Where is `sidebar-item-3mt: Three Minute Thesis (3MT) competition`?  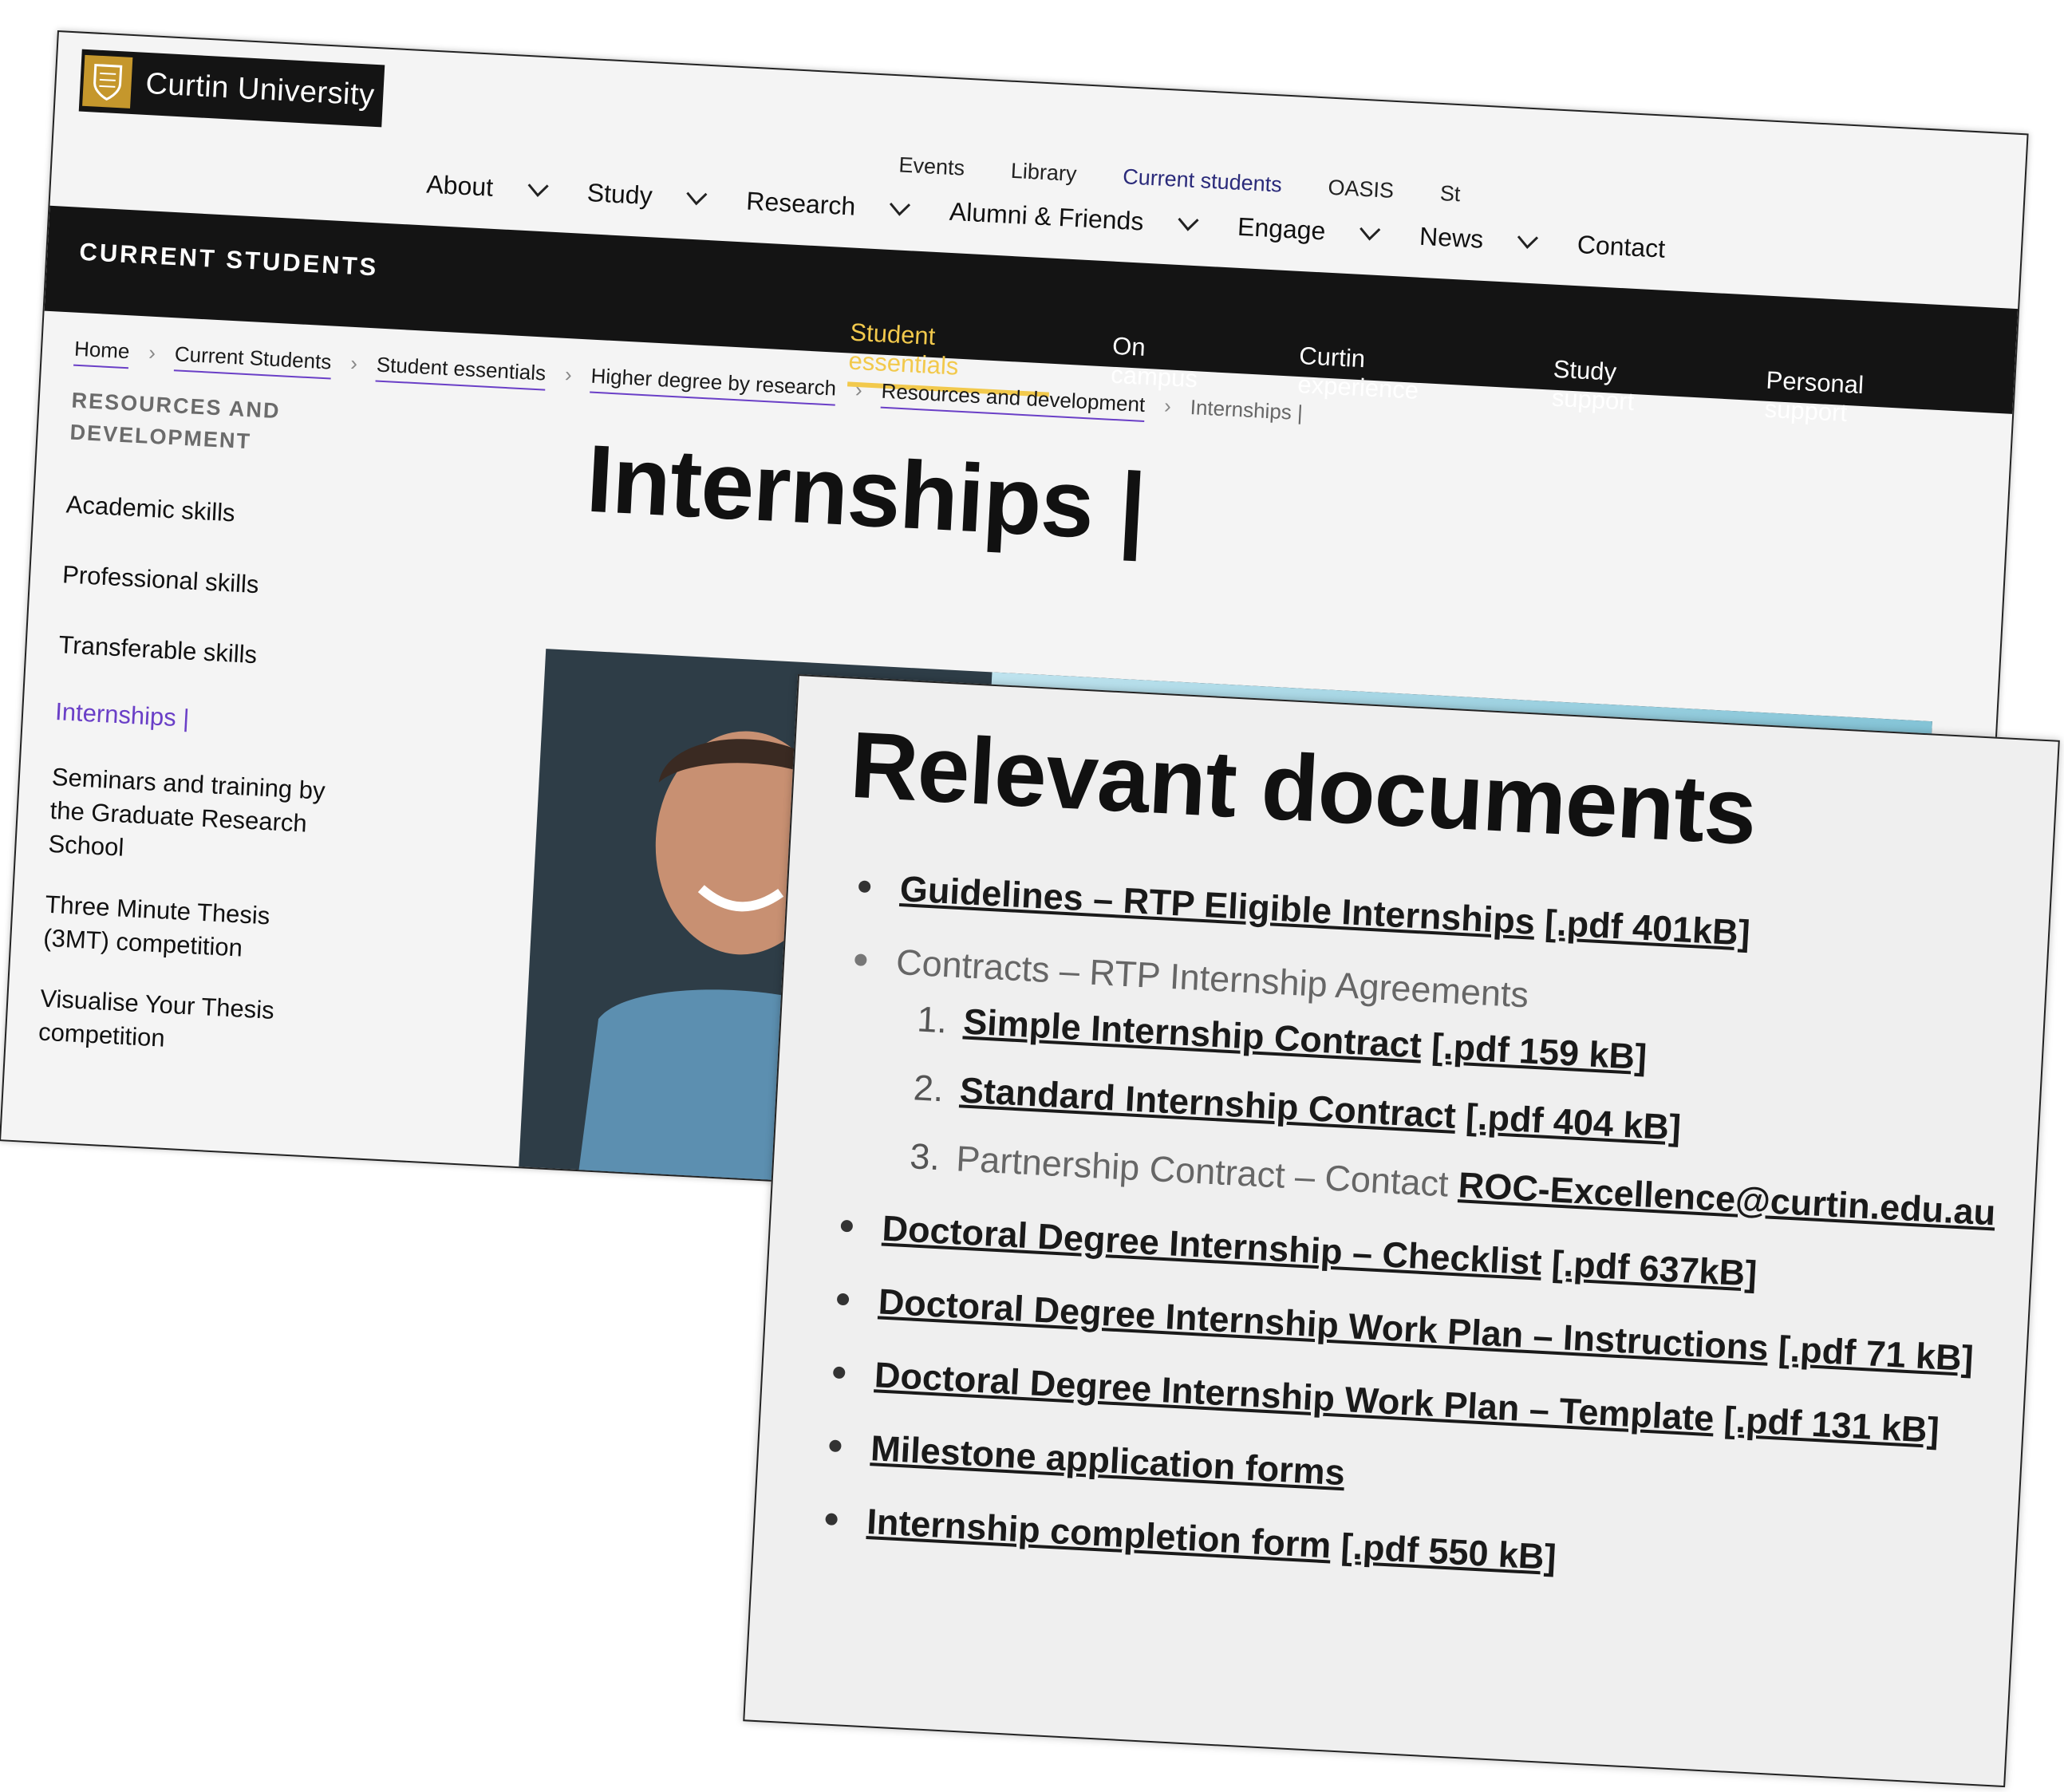
sidebar-item-3mt: Three Minute Thesis (3MT) competition is located at coordinates (187, 929).